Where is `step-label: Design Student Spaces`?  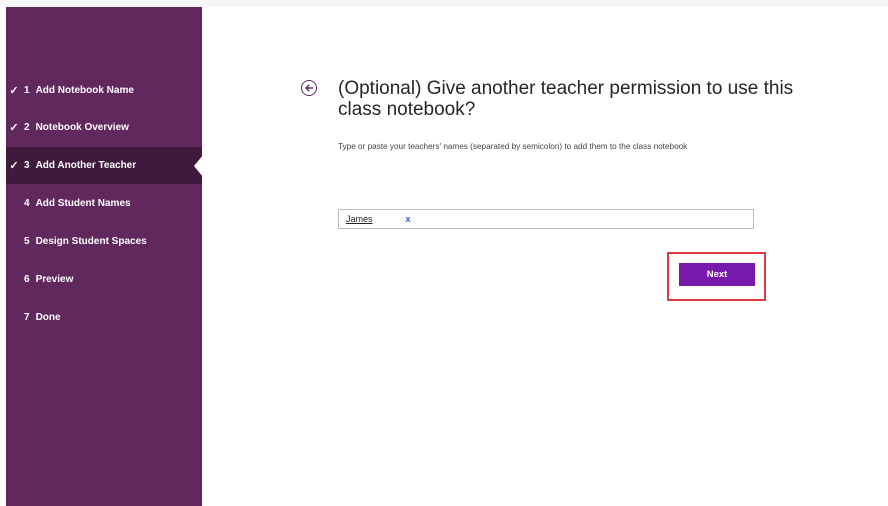
step-label: Design Student Spaces is located at coordinates (91, 241).